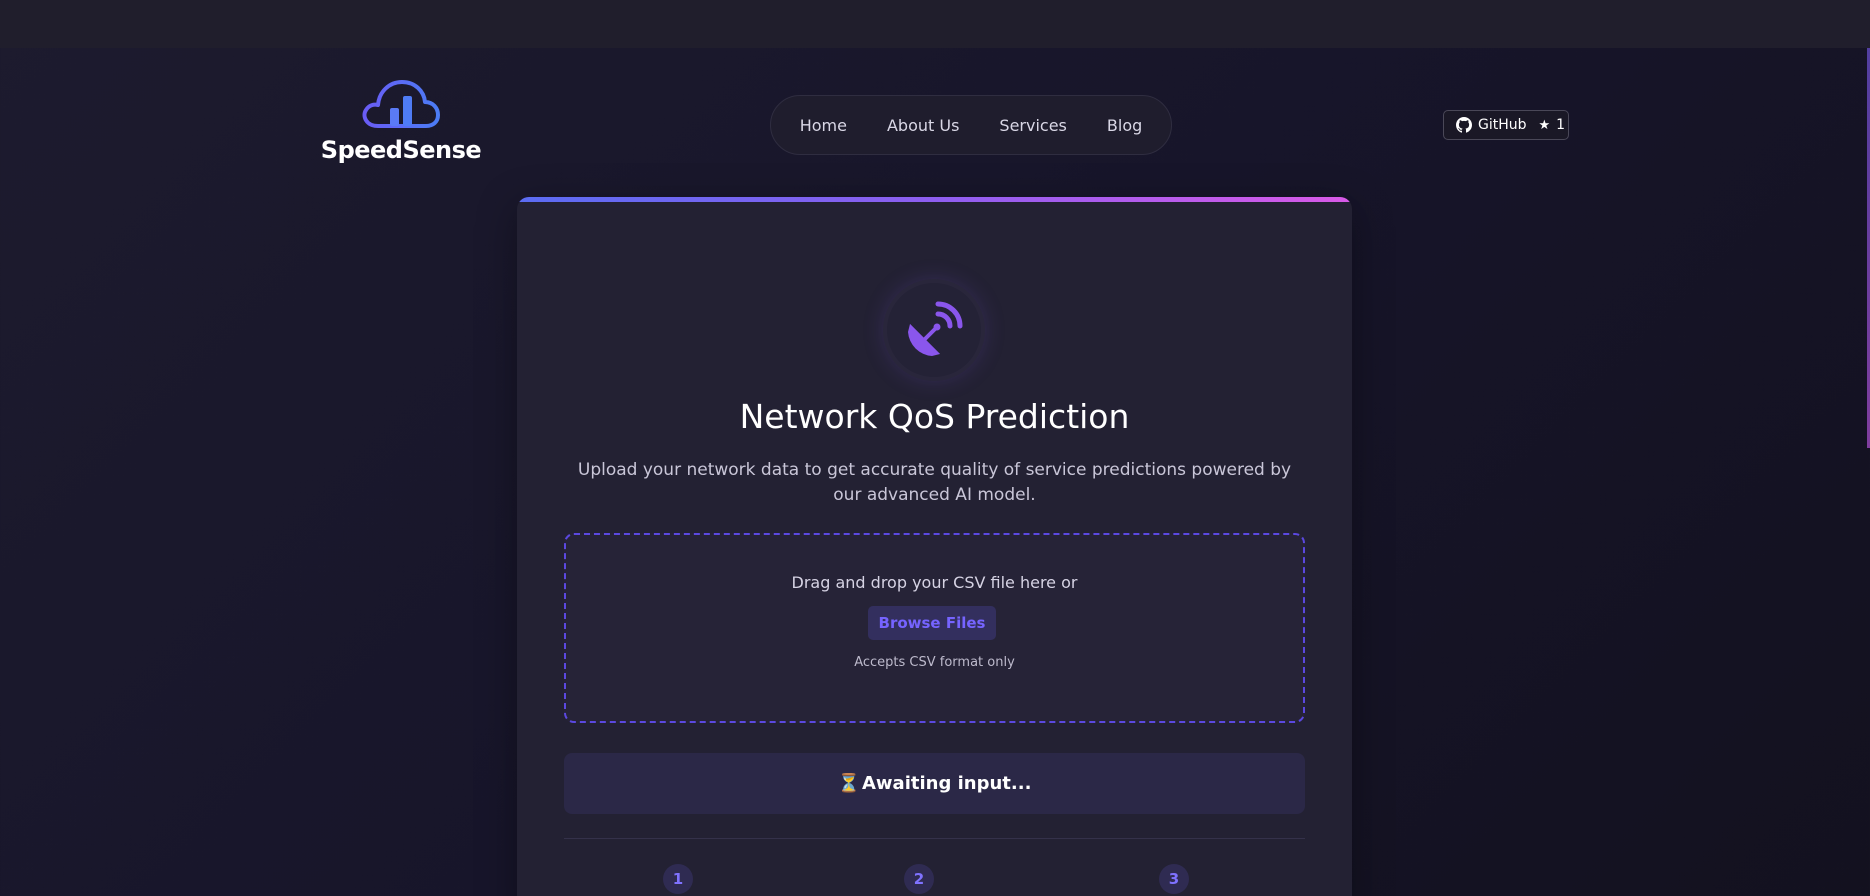 The width and height of the screenshot is (1870, 896). Describe the element at coordinates (1544, 125) in the screenshot. I see `star-icon: ★` at that location.